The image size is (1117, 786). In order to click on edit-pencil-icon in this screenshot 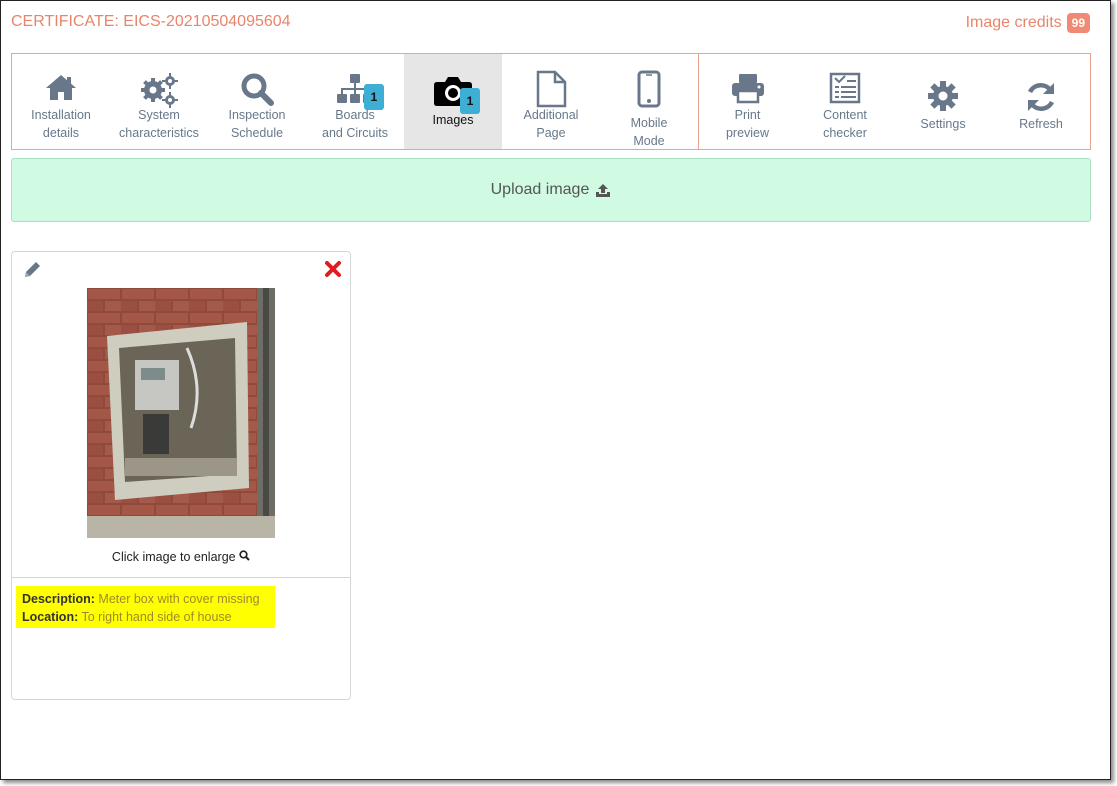, I will do `click(32, 272)`.